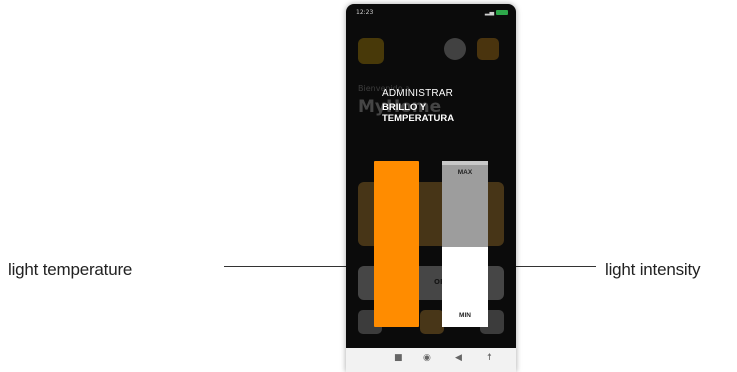 The image size is (737, 372). What do you see at coordinates (365, 12) in the screenshot?
I see `status-time: 12:23` at bounding box center [365, 12].